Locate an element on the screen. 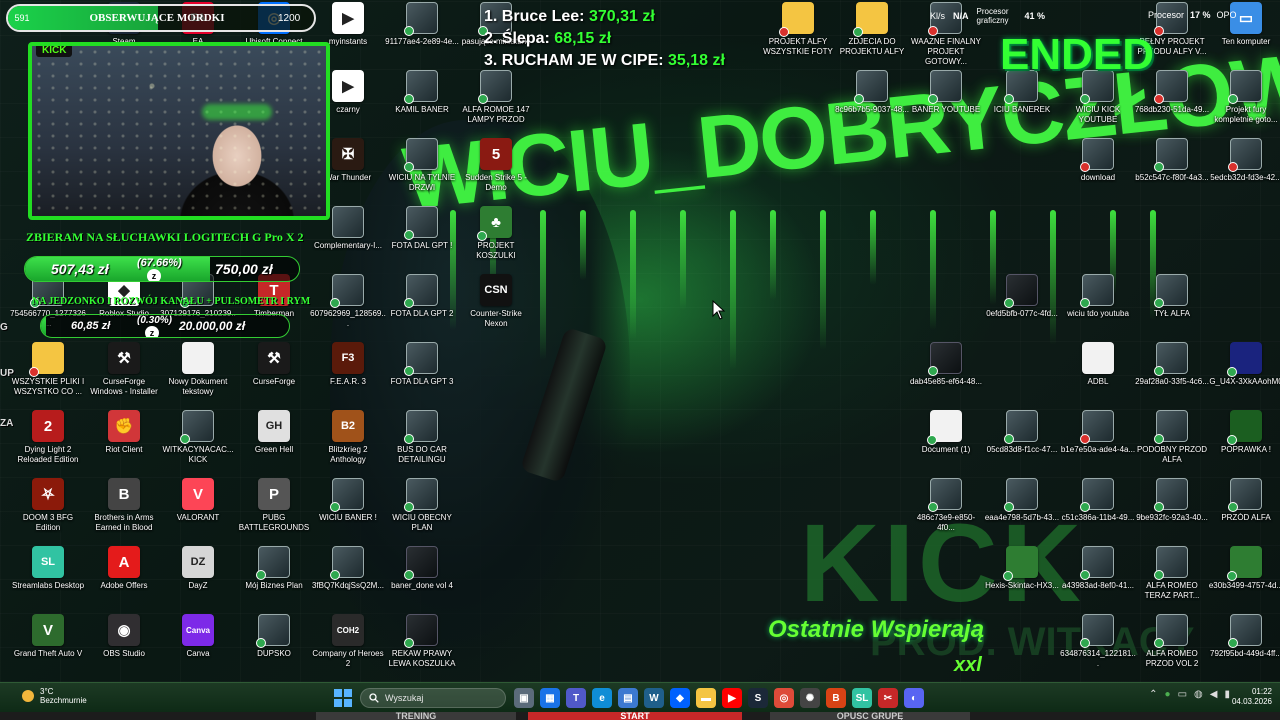  taskbar-bluestacks-icon: B is located at coordinates (836, 698).